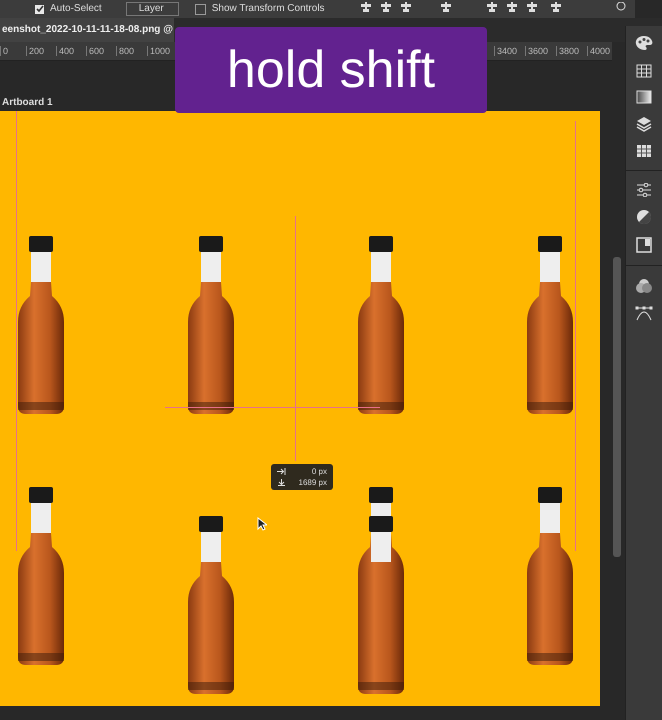  I want to click on ruler-label: 3600, so click(536, 51).